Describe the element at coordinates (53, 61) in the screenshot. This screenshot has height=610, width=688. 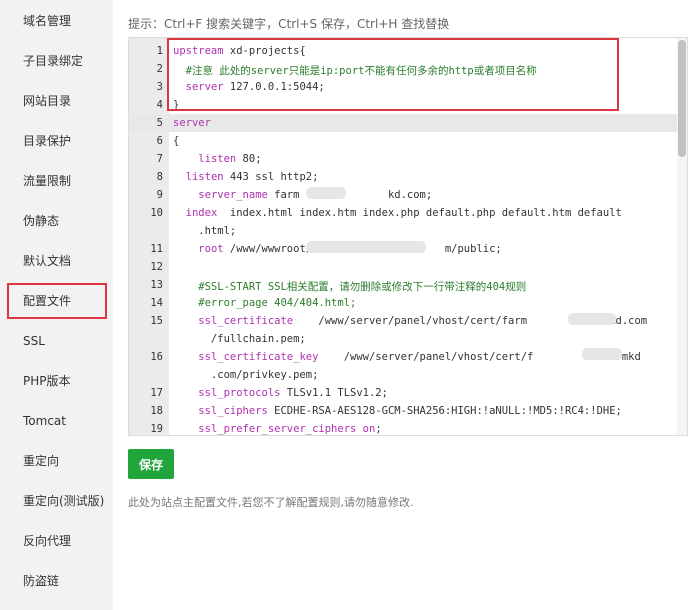
I see `sidebar-item: 子目录绑定` at that location.